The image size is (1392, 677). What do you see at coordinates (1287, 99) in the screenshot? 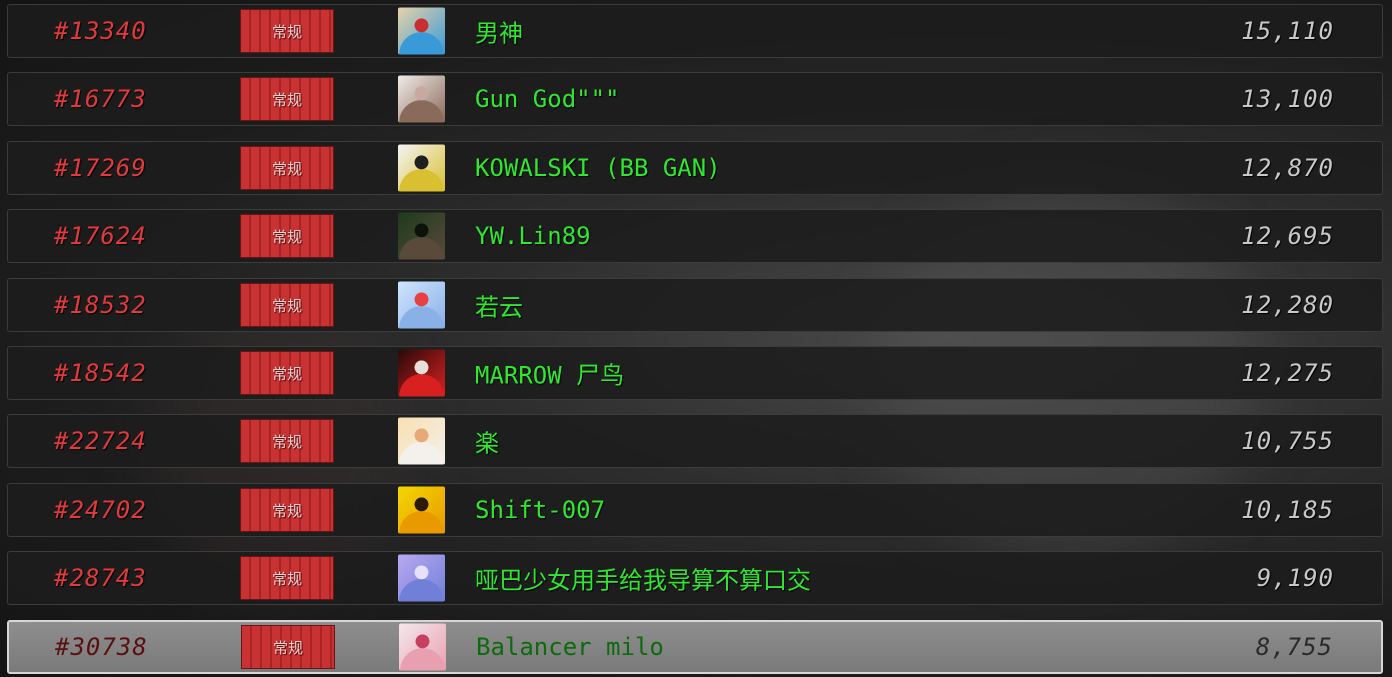
I see `score-value: 13,100` at bounding box center [1287, 99].